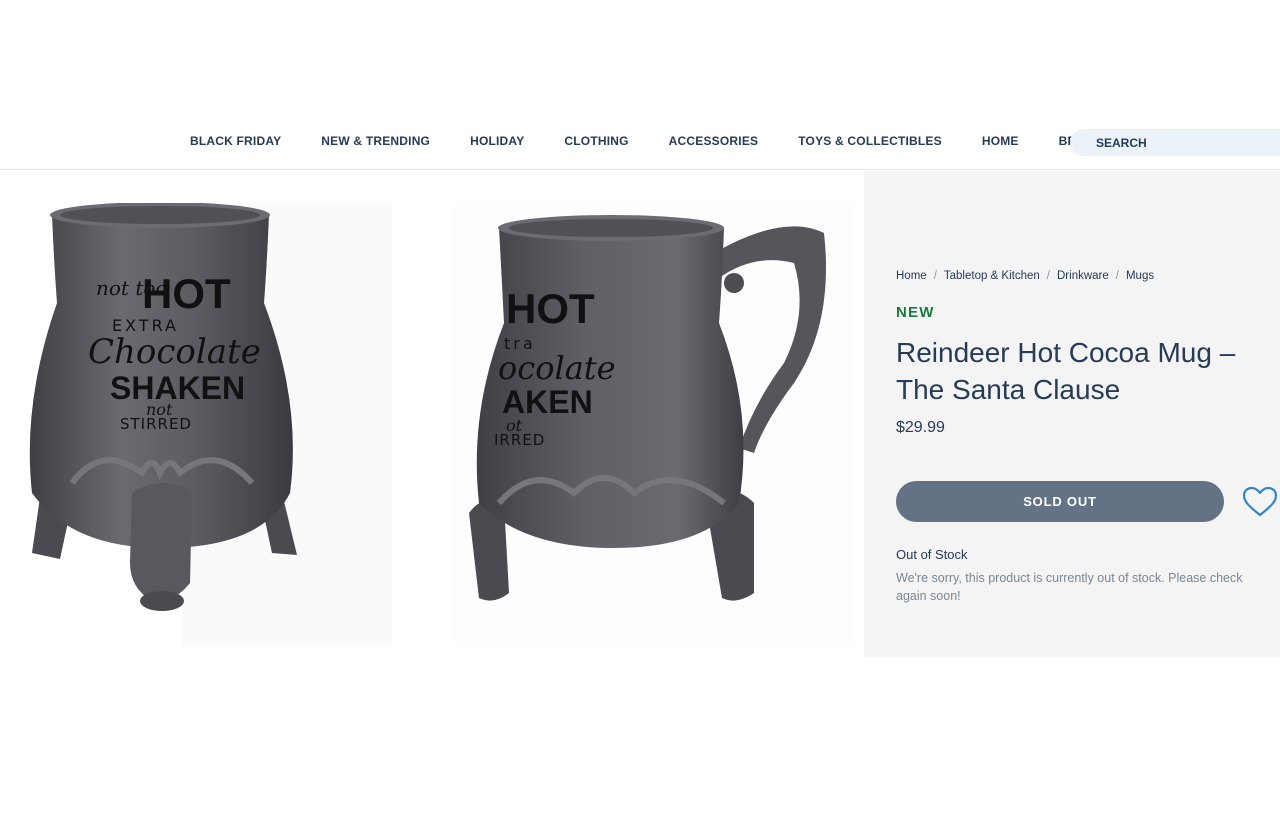  What do you see at coordinates (992, 276) in the screenshot?
I see `breadcrumb-tabletop-kitchen: Tabletop & Kitchen` at bounding box center [992, 276].